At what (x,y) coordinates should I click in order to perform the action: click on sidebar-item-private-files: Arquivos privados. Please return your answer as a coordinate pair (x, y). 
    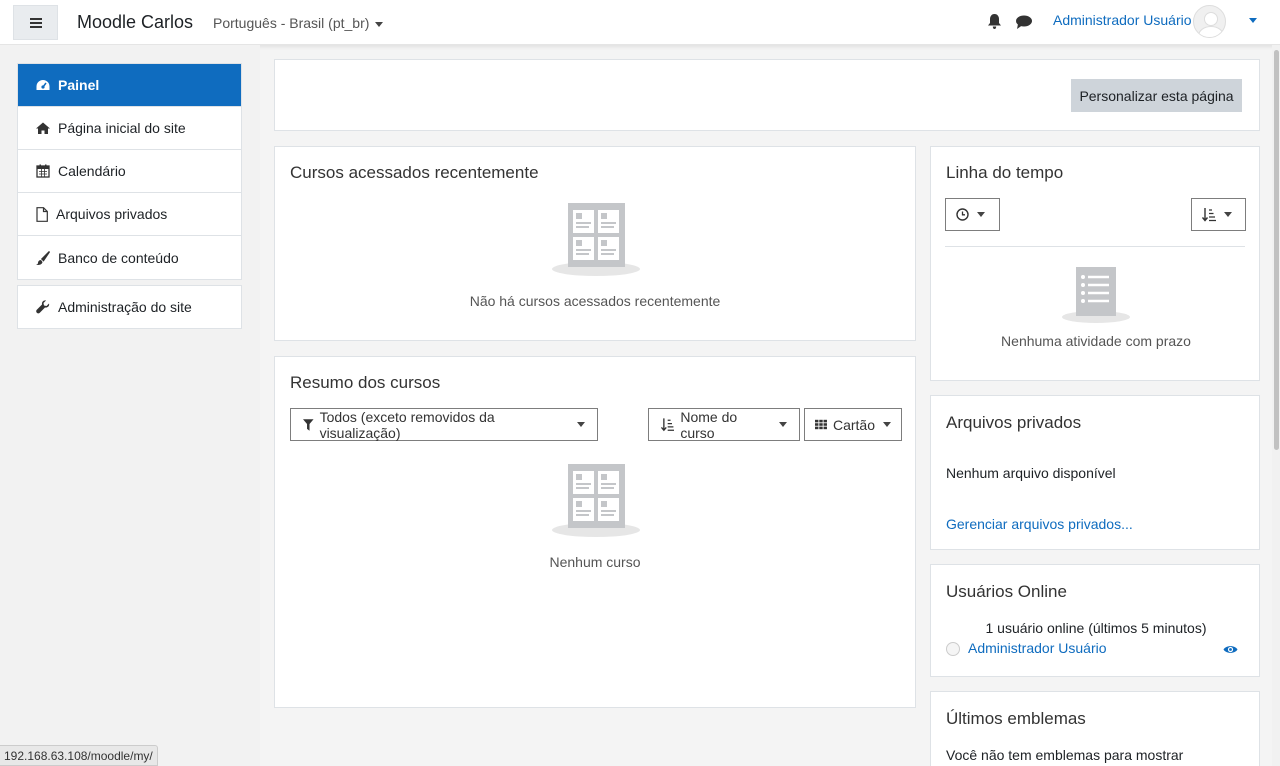
    Looking at the image, I should click on (129, 214).